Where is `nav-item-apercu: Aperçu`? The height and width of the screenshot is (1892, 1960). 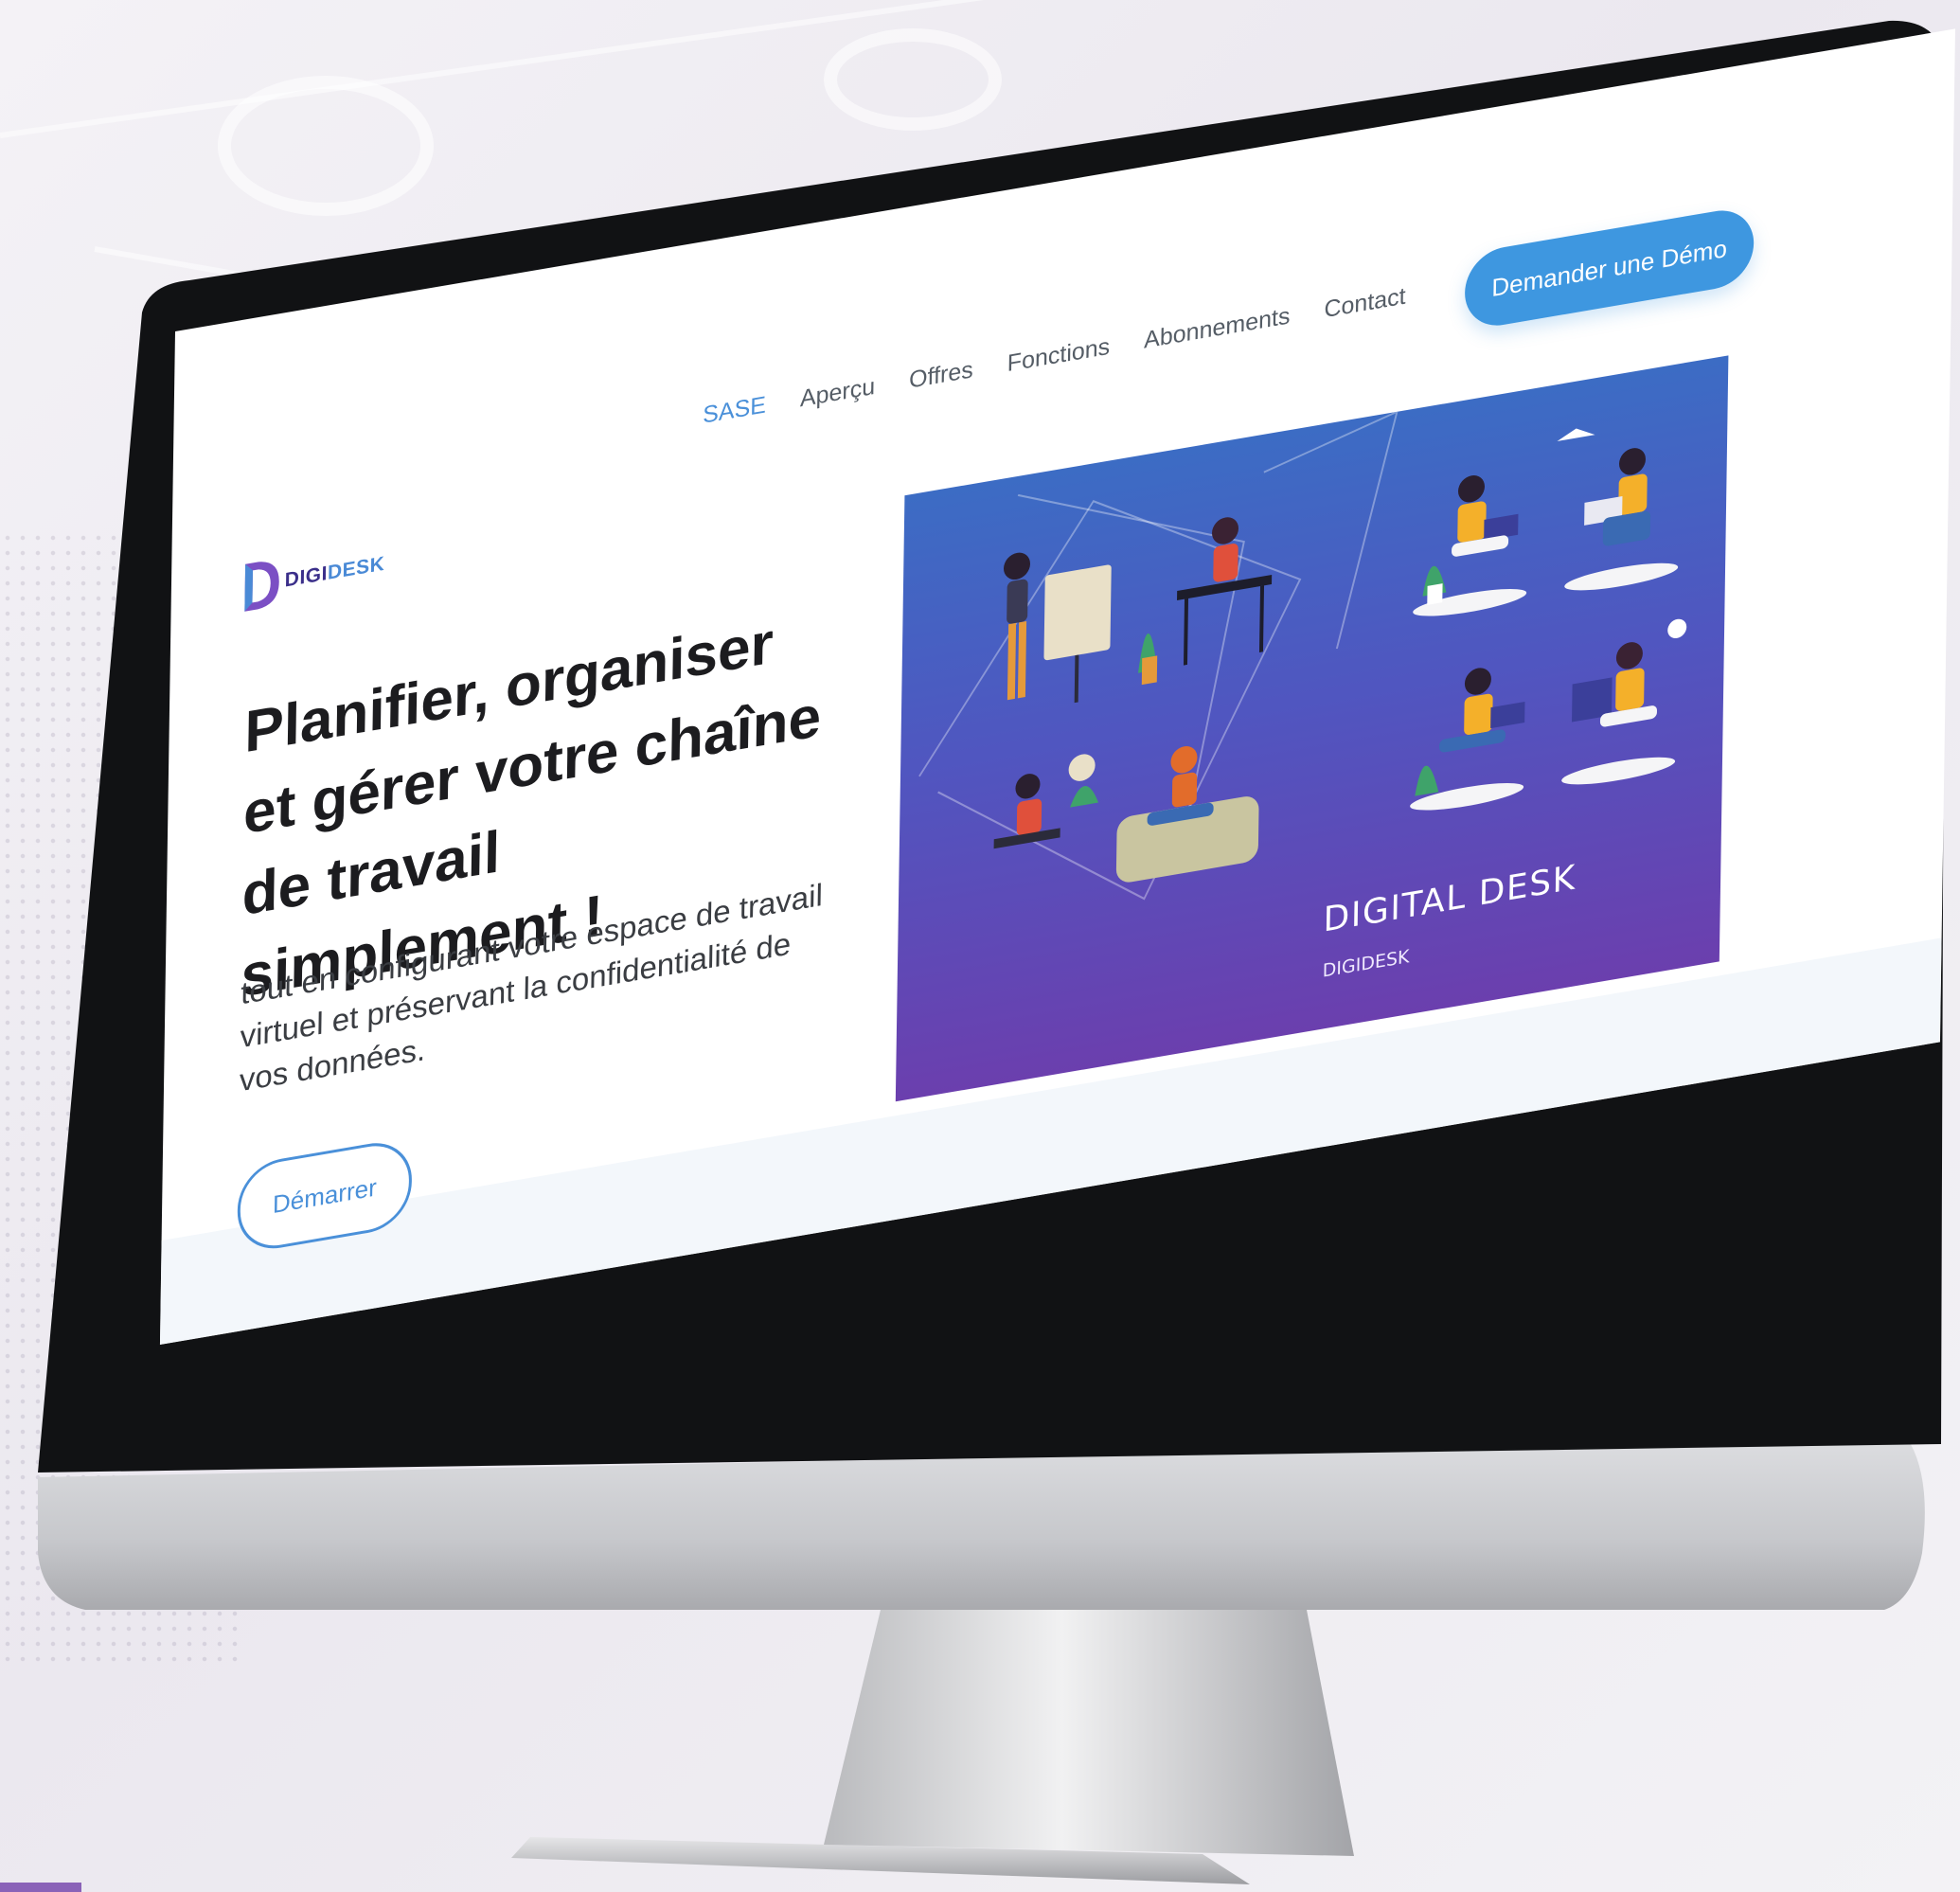 nav-item-apercu: Aperçu is located at coordinates (838, 393).